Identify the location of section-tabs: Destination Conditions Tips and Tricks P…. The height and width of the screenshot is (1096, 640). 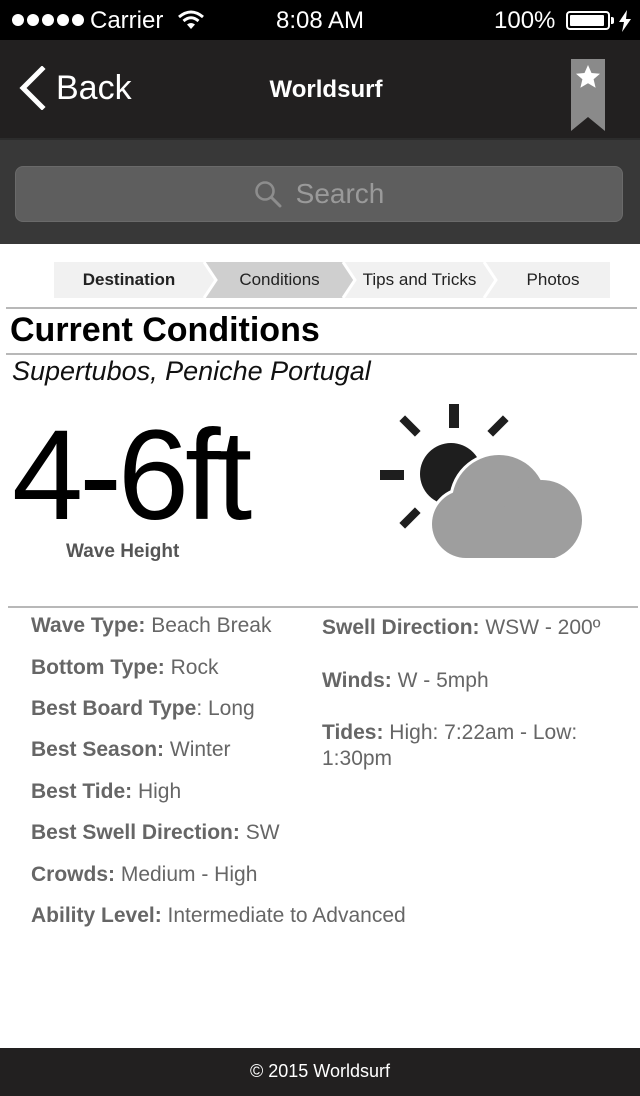
(332, 280).